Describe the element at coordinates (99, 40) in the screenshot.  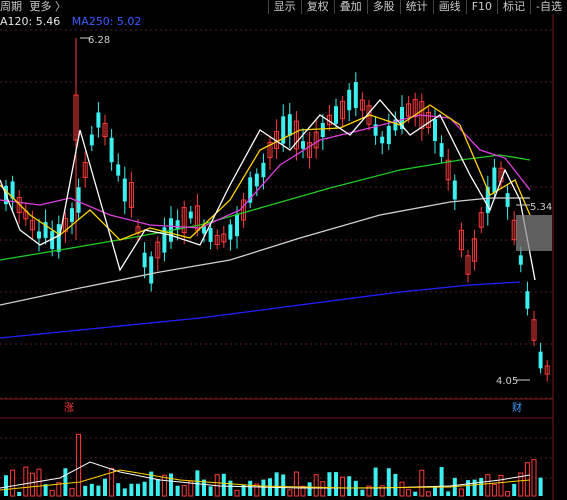
I see `high-price-label: 6.28` at that location.